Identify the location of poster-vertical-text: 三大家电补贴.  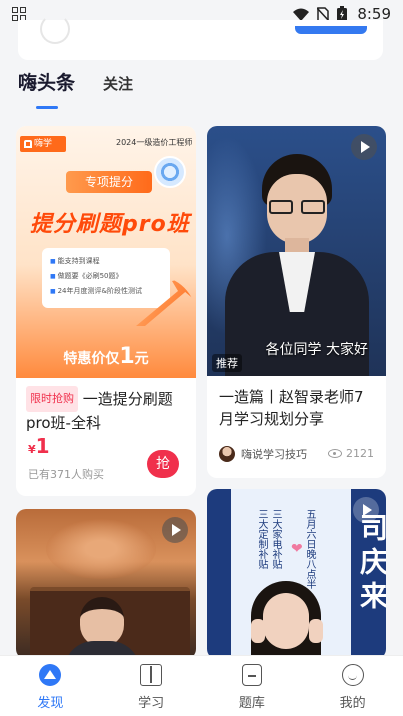
(275, 539).